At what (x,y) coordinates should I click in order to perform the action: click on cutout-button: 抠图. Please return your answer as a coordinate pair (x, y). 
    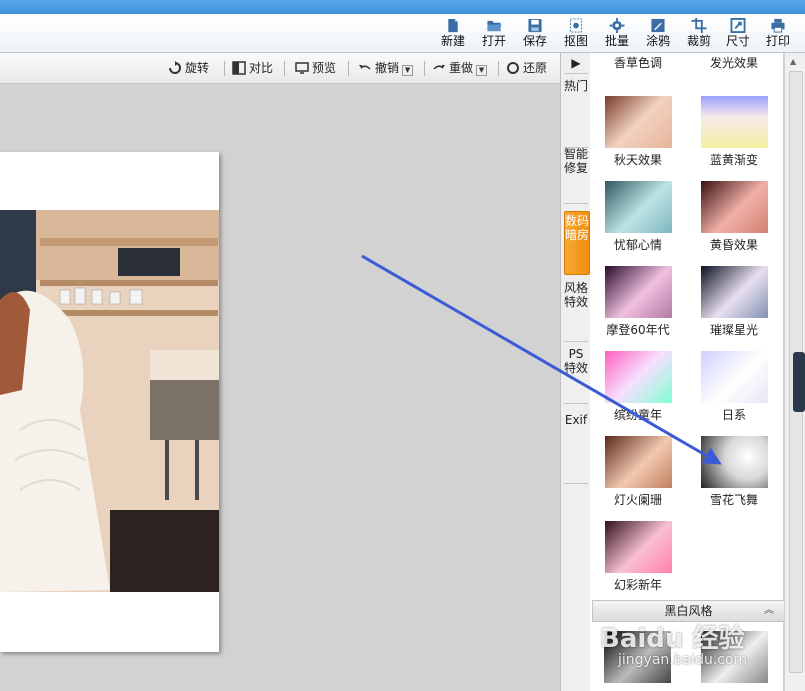
    Looking at the image, I should click on (576, 33).